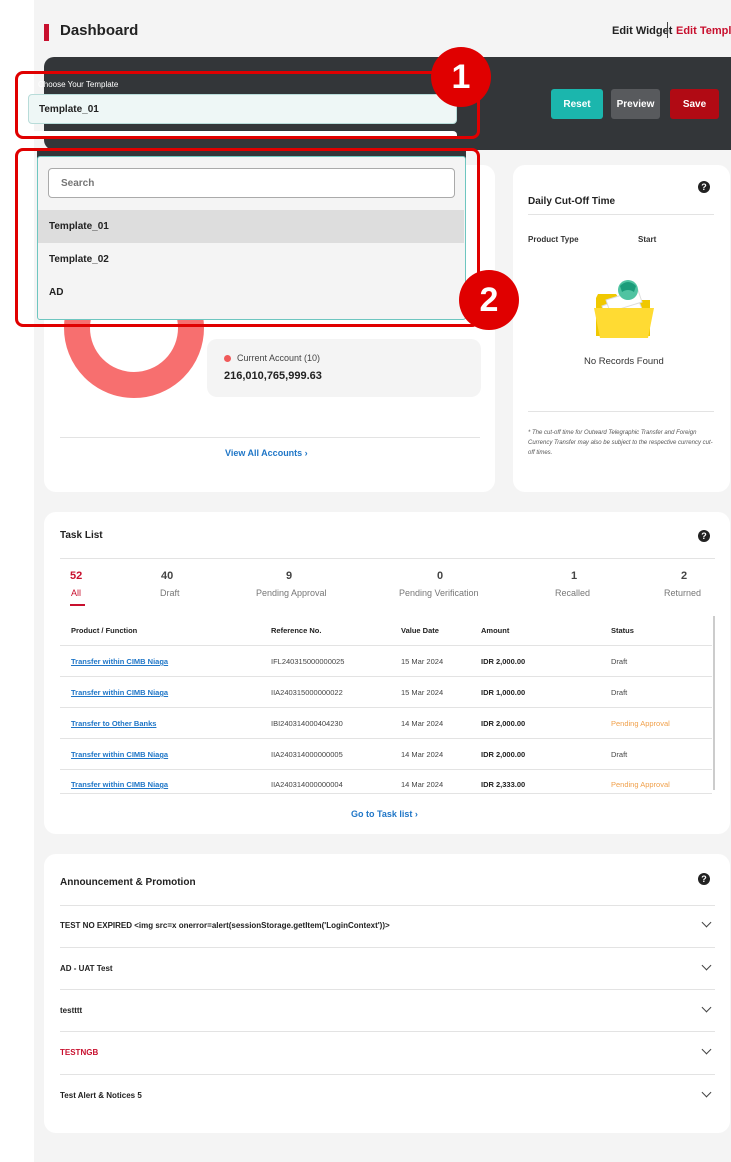 The height and width of the screenshot is (1162, 731). What do you see at coordinates (76, 593) in the screenshot?
I see `tab-all-label: All` at bounding box center [76, 593].